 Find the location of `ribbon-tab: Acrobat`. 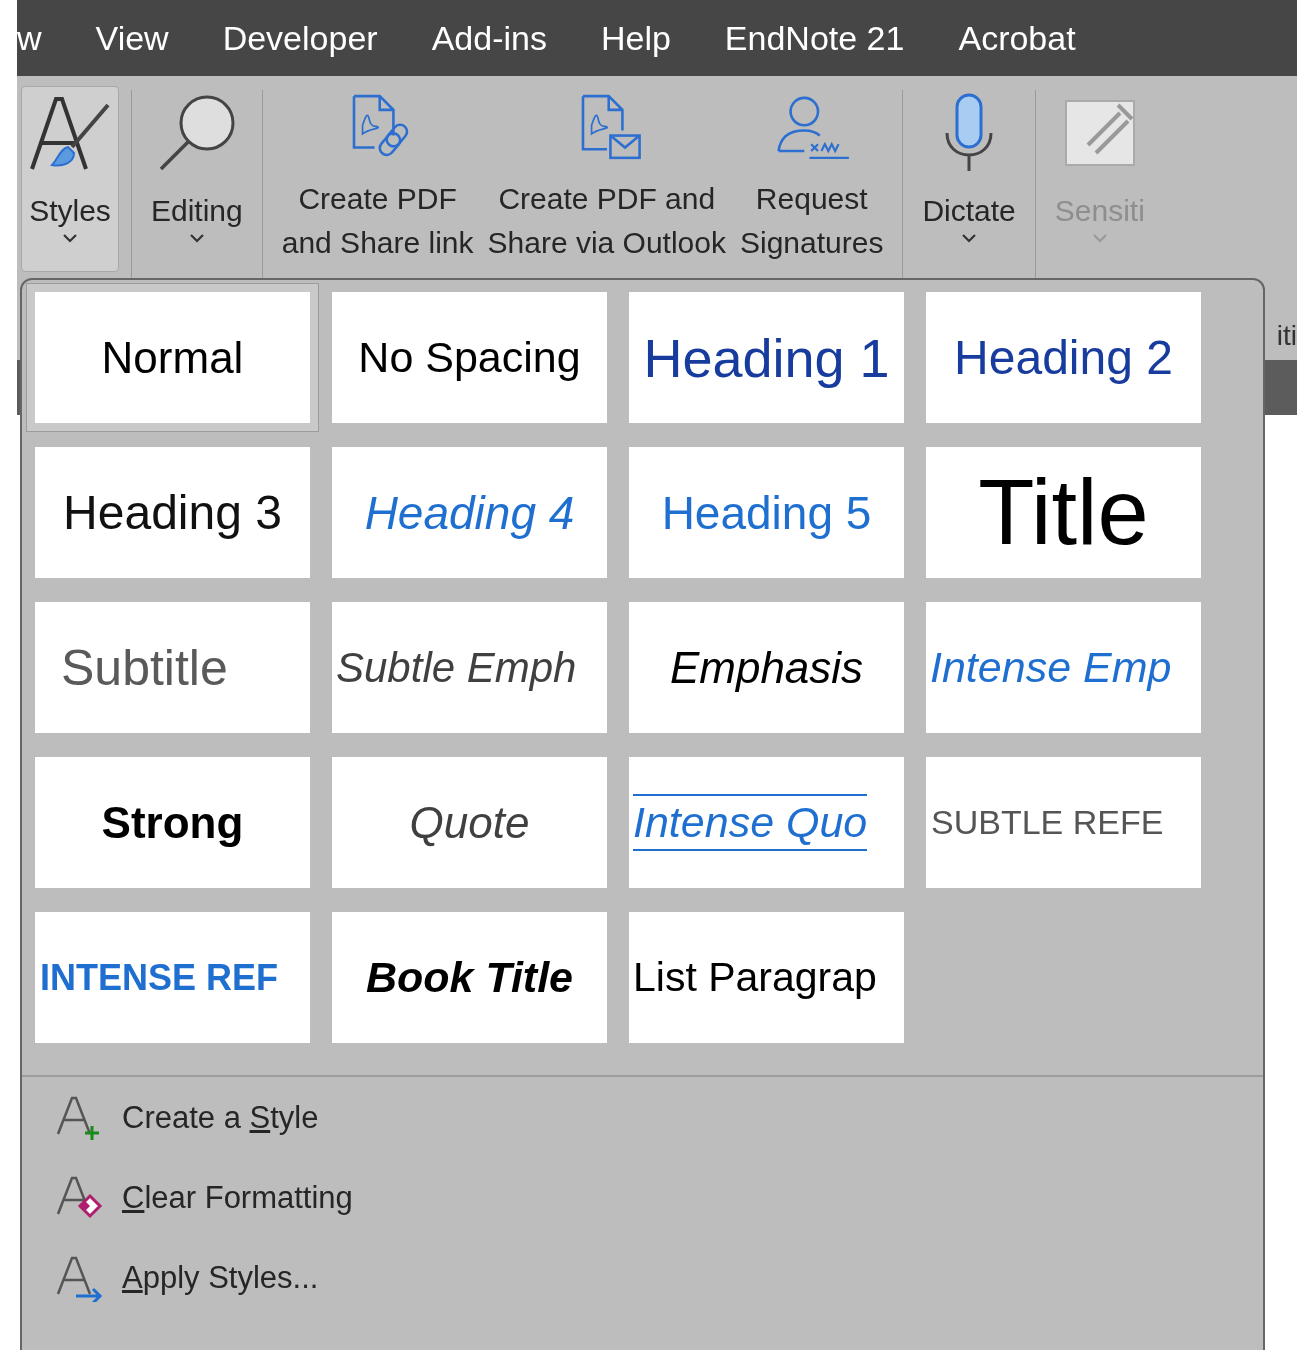

ribbon-tab: Acrobat is located at coordinates (1017, 38).